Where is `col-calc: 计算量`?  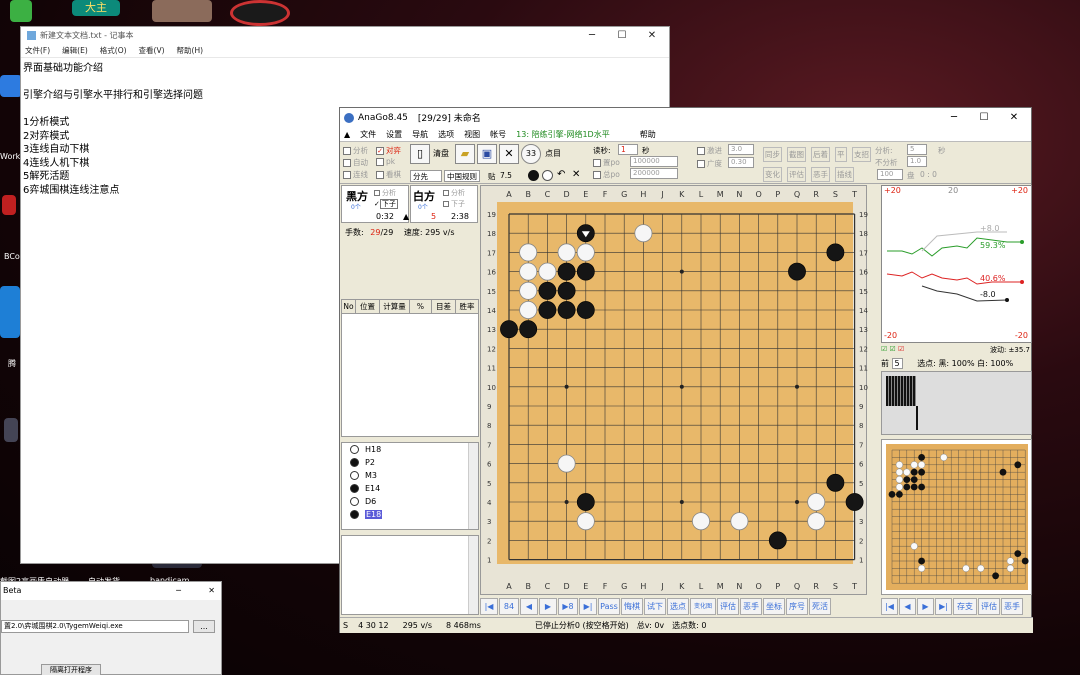 col-calc: 计算量 is located at coordinates (395, 306).